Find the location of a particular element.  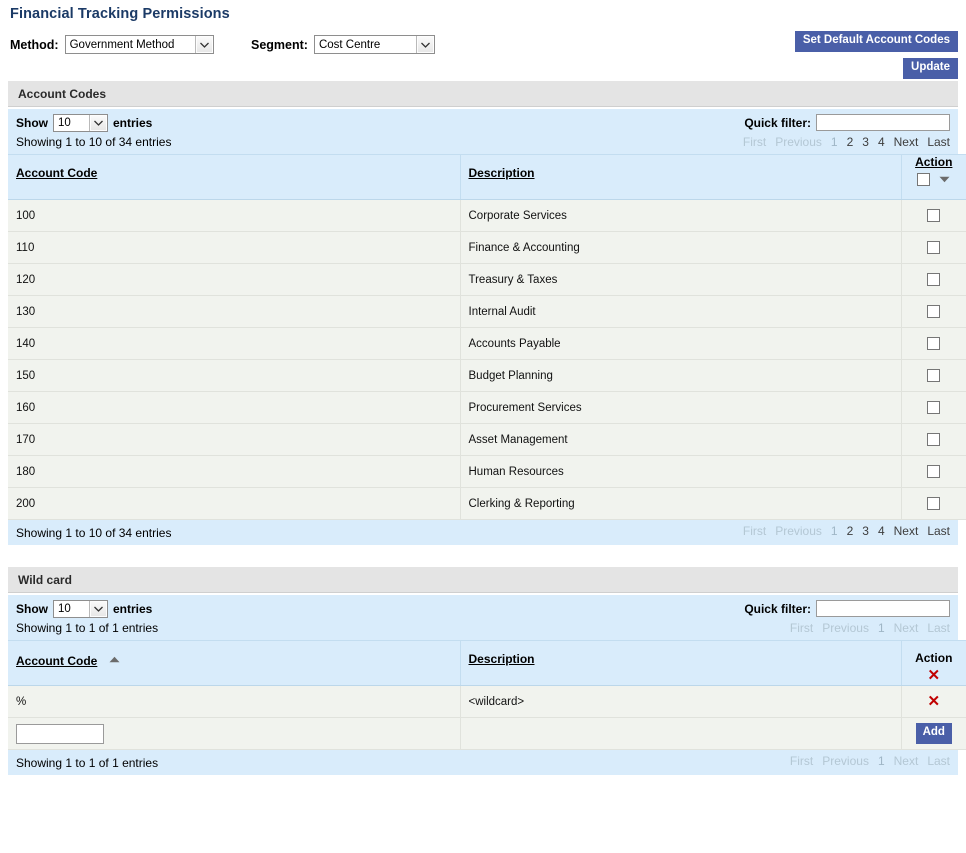

cell-description: Clerking & Reporting is located at coordinates (680, 504).